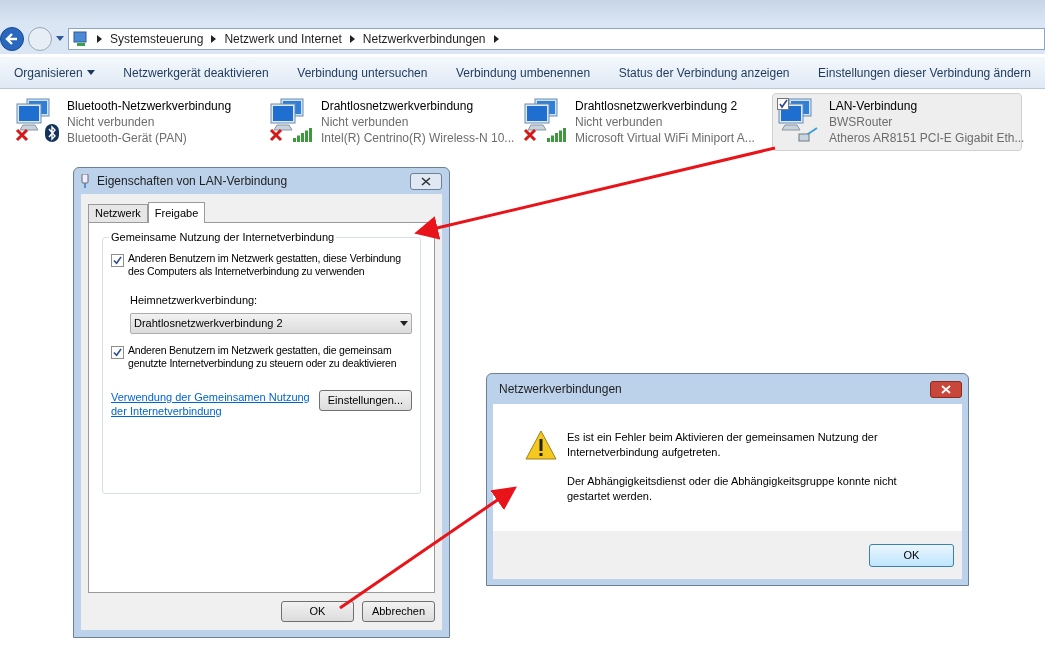 Image resolution: width=1045 pixels, height=667 pixels. What do you see at coordinates (362, 72) in the screenshot?
I see `toolbar-button: Verbindung untersuchen` at bounding box center [362, 72].